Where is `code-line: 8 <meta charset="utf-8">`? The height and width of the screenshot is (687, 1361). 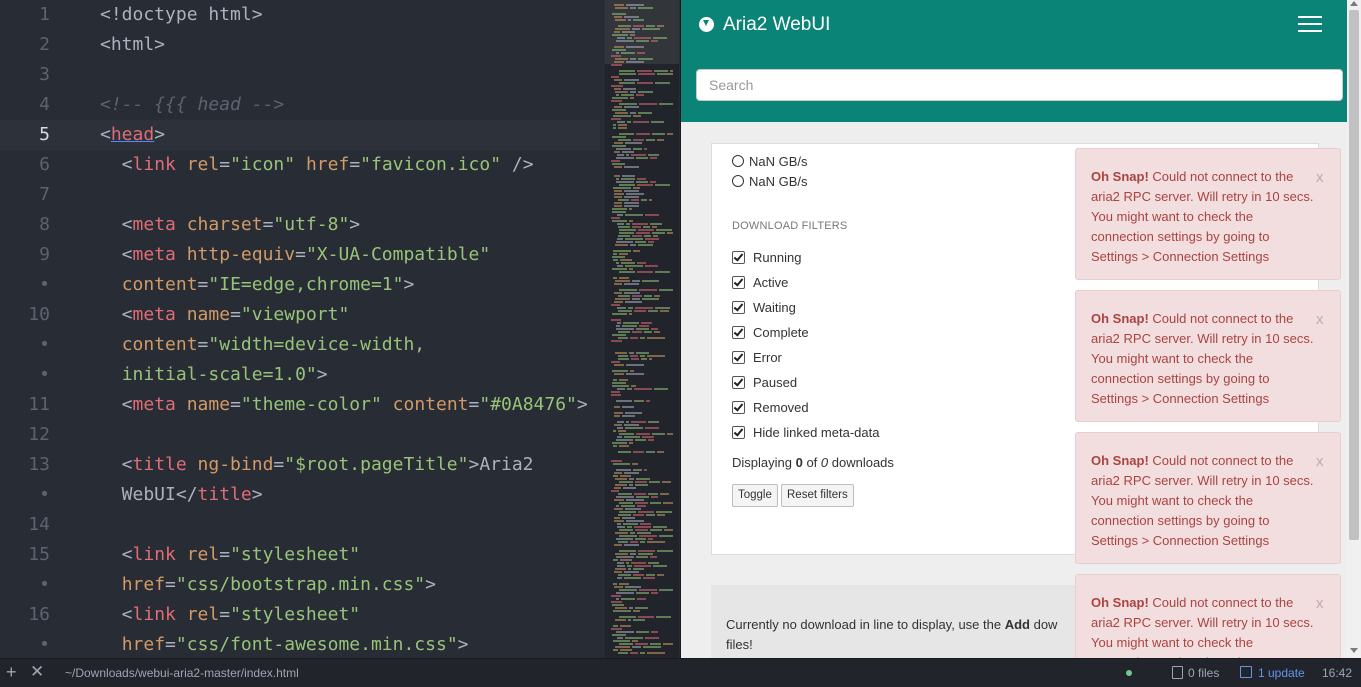 code-line: 8 <meta charset="utf-8"> is located at coordinates (300, 225).